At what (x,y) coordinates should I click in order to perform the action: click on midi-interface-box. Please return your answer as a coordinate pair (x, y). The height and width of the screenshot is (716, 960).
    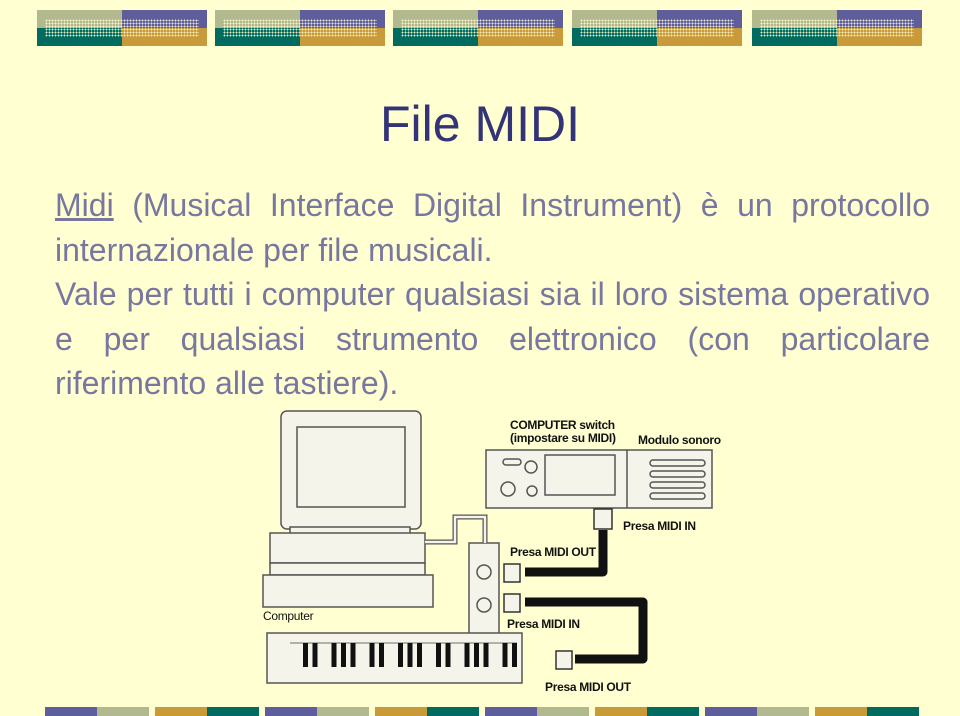
    Looking at the image, I should click on (484, 589).